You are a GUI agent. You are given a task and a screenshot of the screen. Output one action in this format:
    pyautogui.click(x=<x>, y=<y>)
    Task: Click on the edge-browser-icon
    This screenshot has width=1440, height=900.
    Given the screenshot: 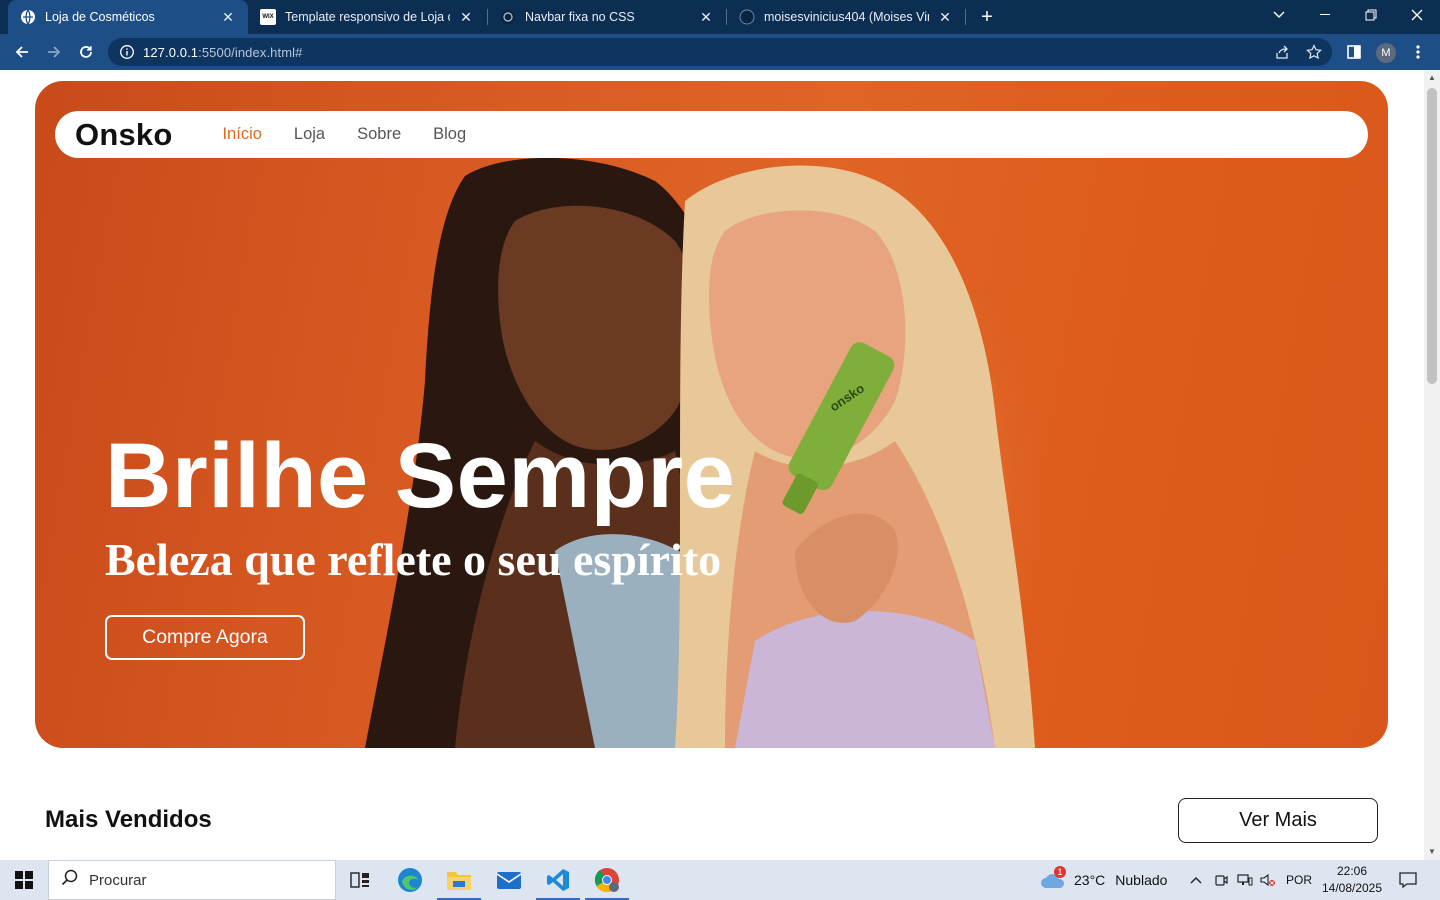 What is the action you would take?
    pyautogui.click(x=410, y=880)
    